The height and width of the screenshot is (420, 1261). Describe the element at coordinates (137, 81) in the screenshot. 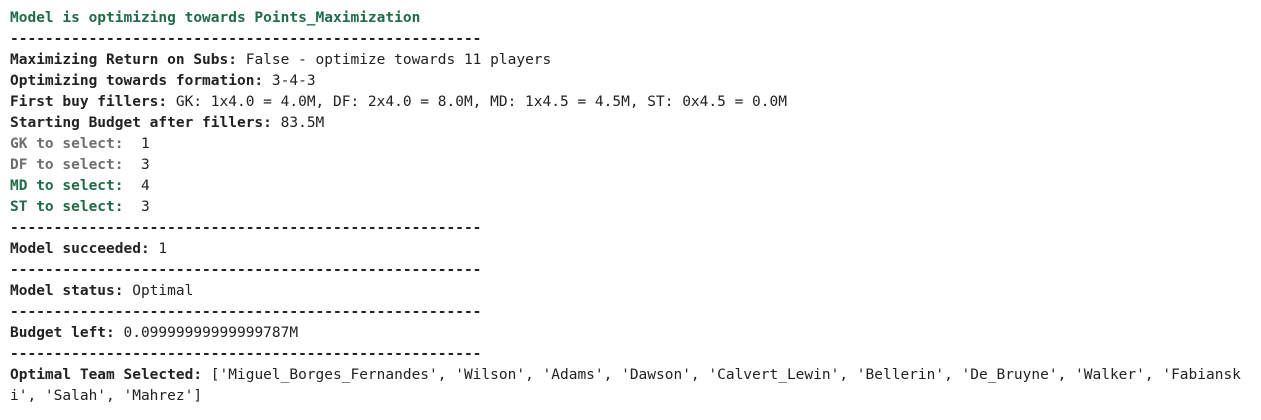

I see `formation-label: Optimizing towards formation:` at that location.